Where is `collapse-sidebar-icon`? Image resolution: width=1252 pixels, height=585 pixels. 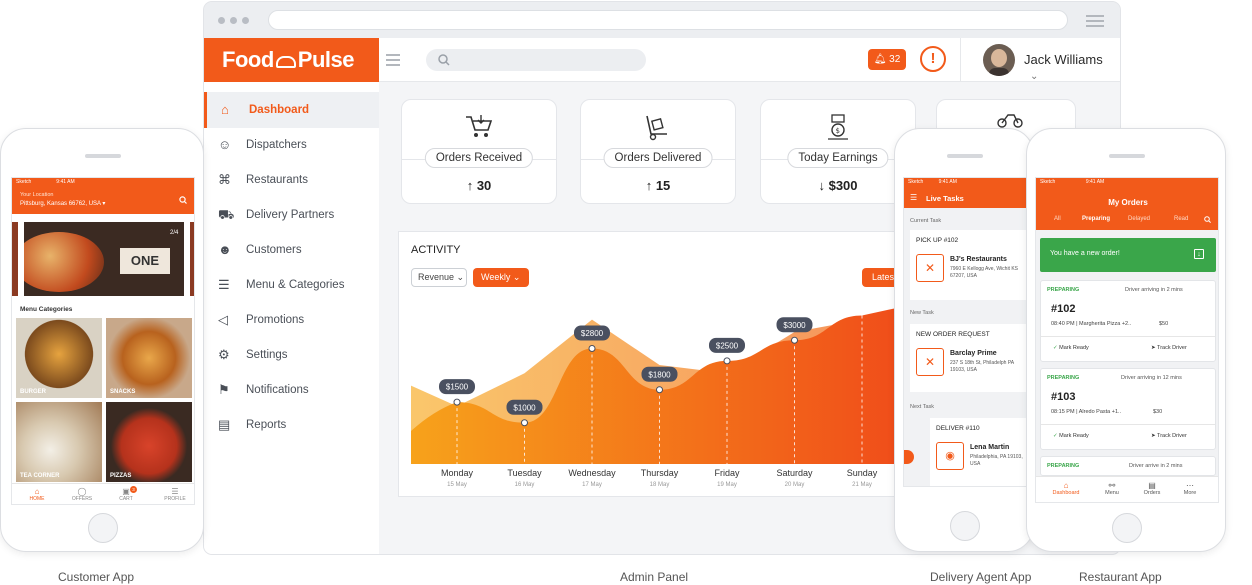
collapse-sidebar-icon is located at coordinates (393, 60).